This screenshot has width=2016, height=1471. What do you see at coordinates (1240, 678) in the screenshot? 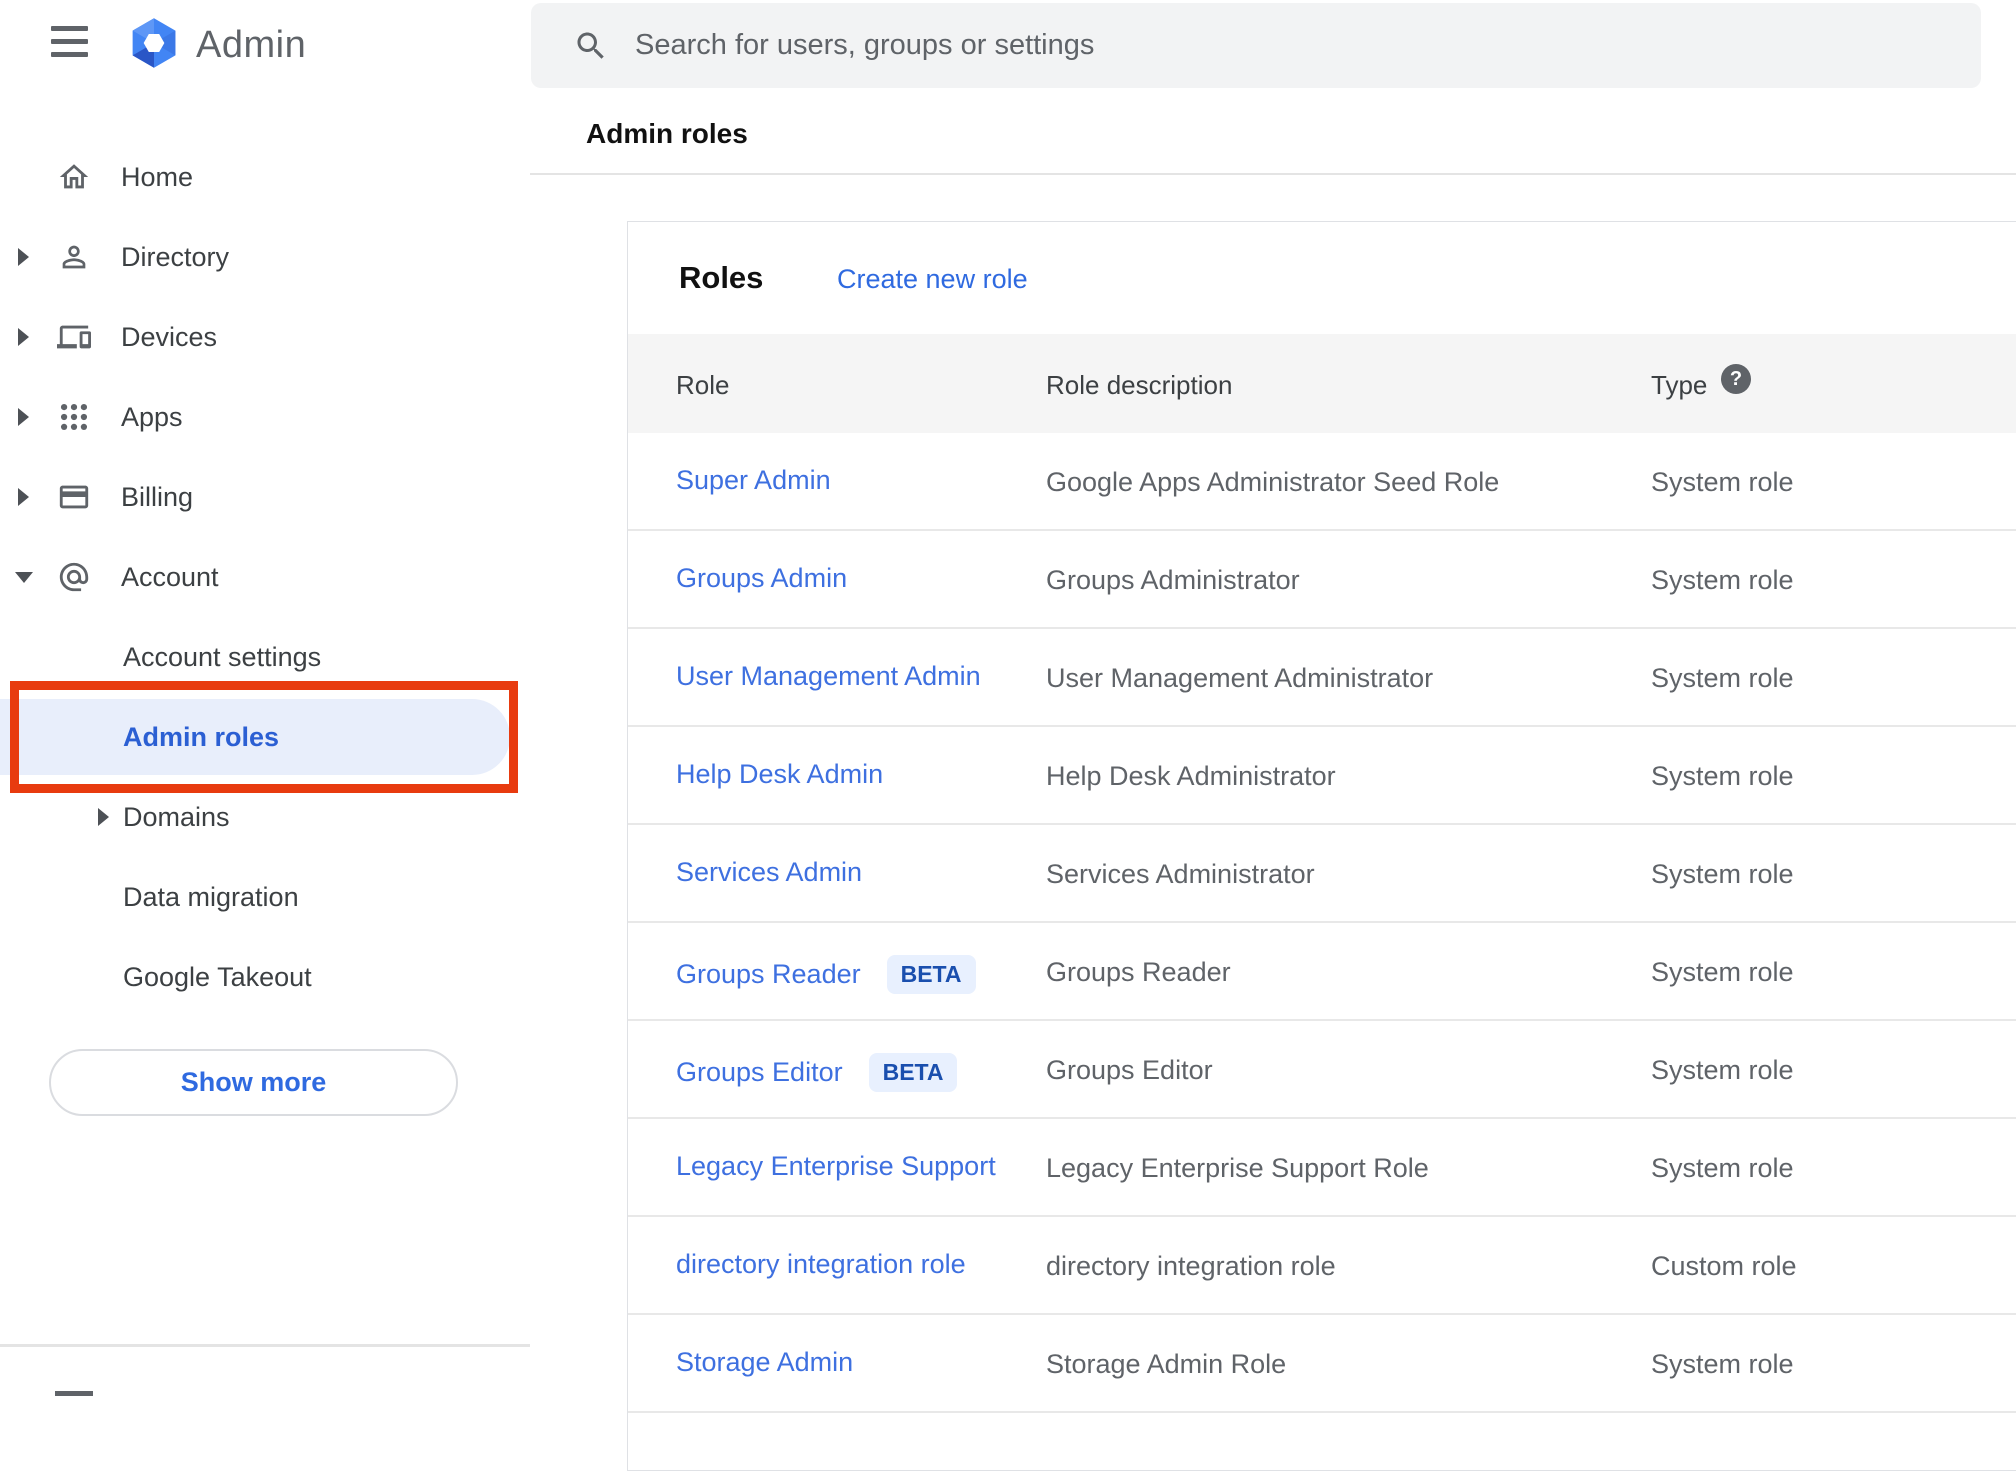
I see `role-description: User Management Administrator` at bounding box center [1240, 678].